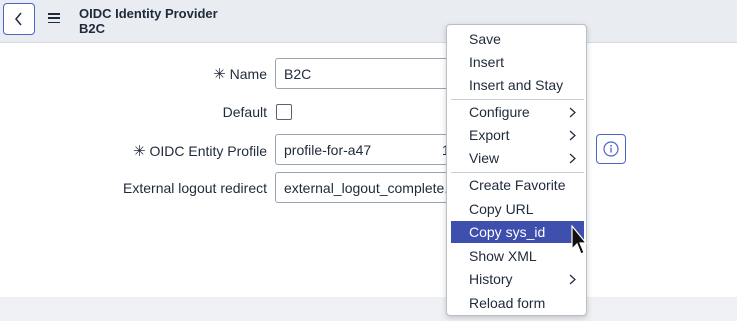 The height and width of the screenshot is (321, 737). I want to click on entity-profile-input: profile-for-a47 1, so click(370, 149).